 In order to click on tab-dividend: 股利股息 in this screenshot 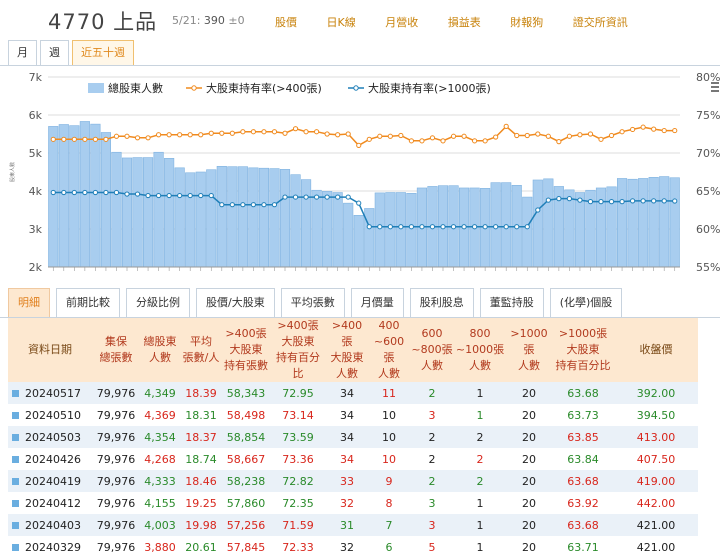, I will do `click(441, 302)`.